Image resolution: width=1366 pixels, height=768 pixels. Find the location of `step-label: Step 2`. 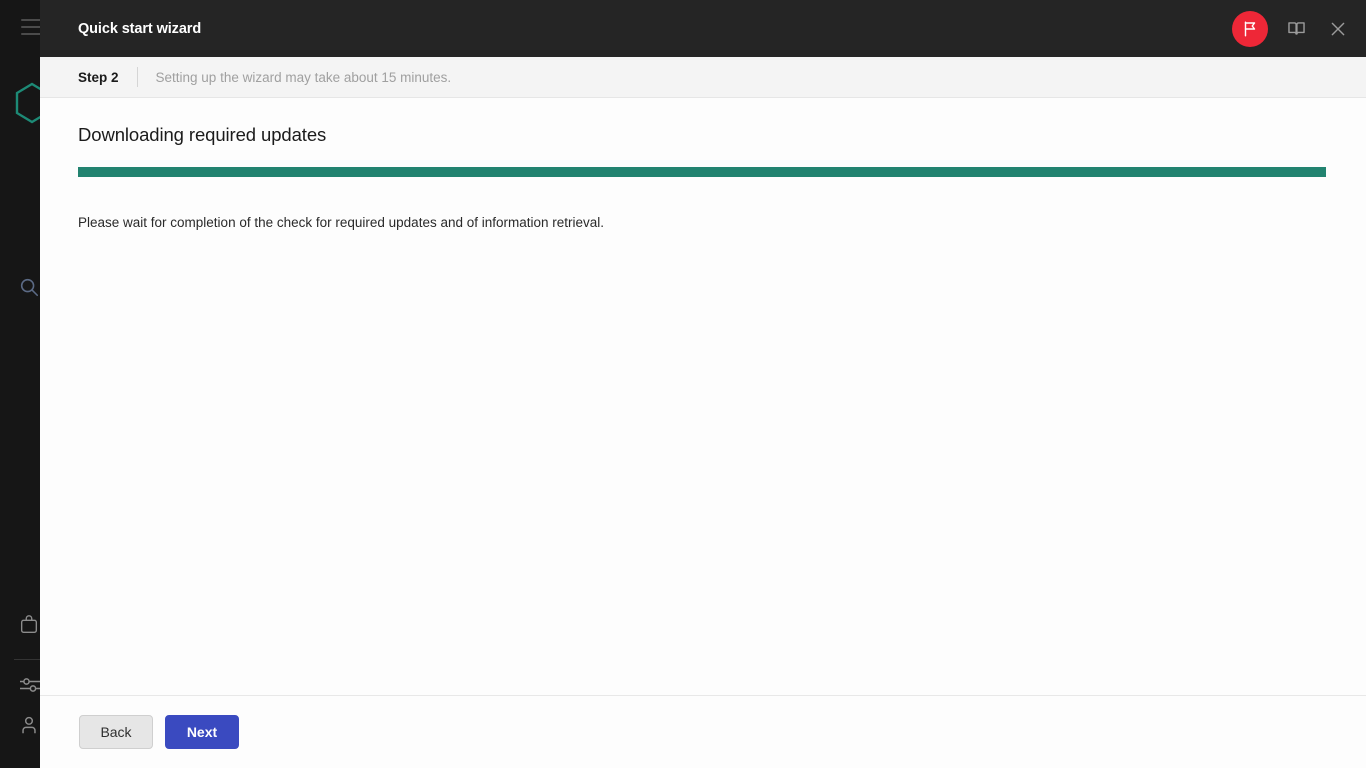

step-label: Step 2 is located at coordinates (98, 77).